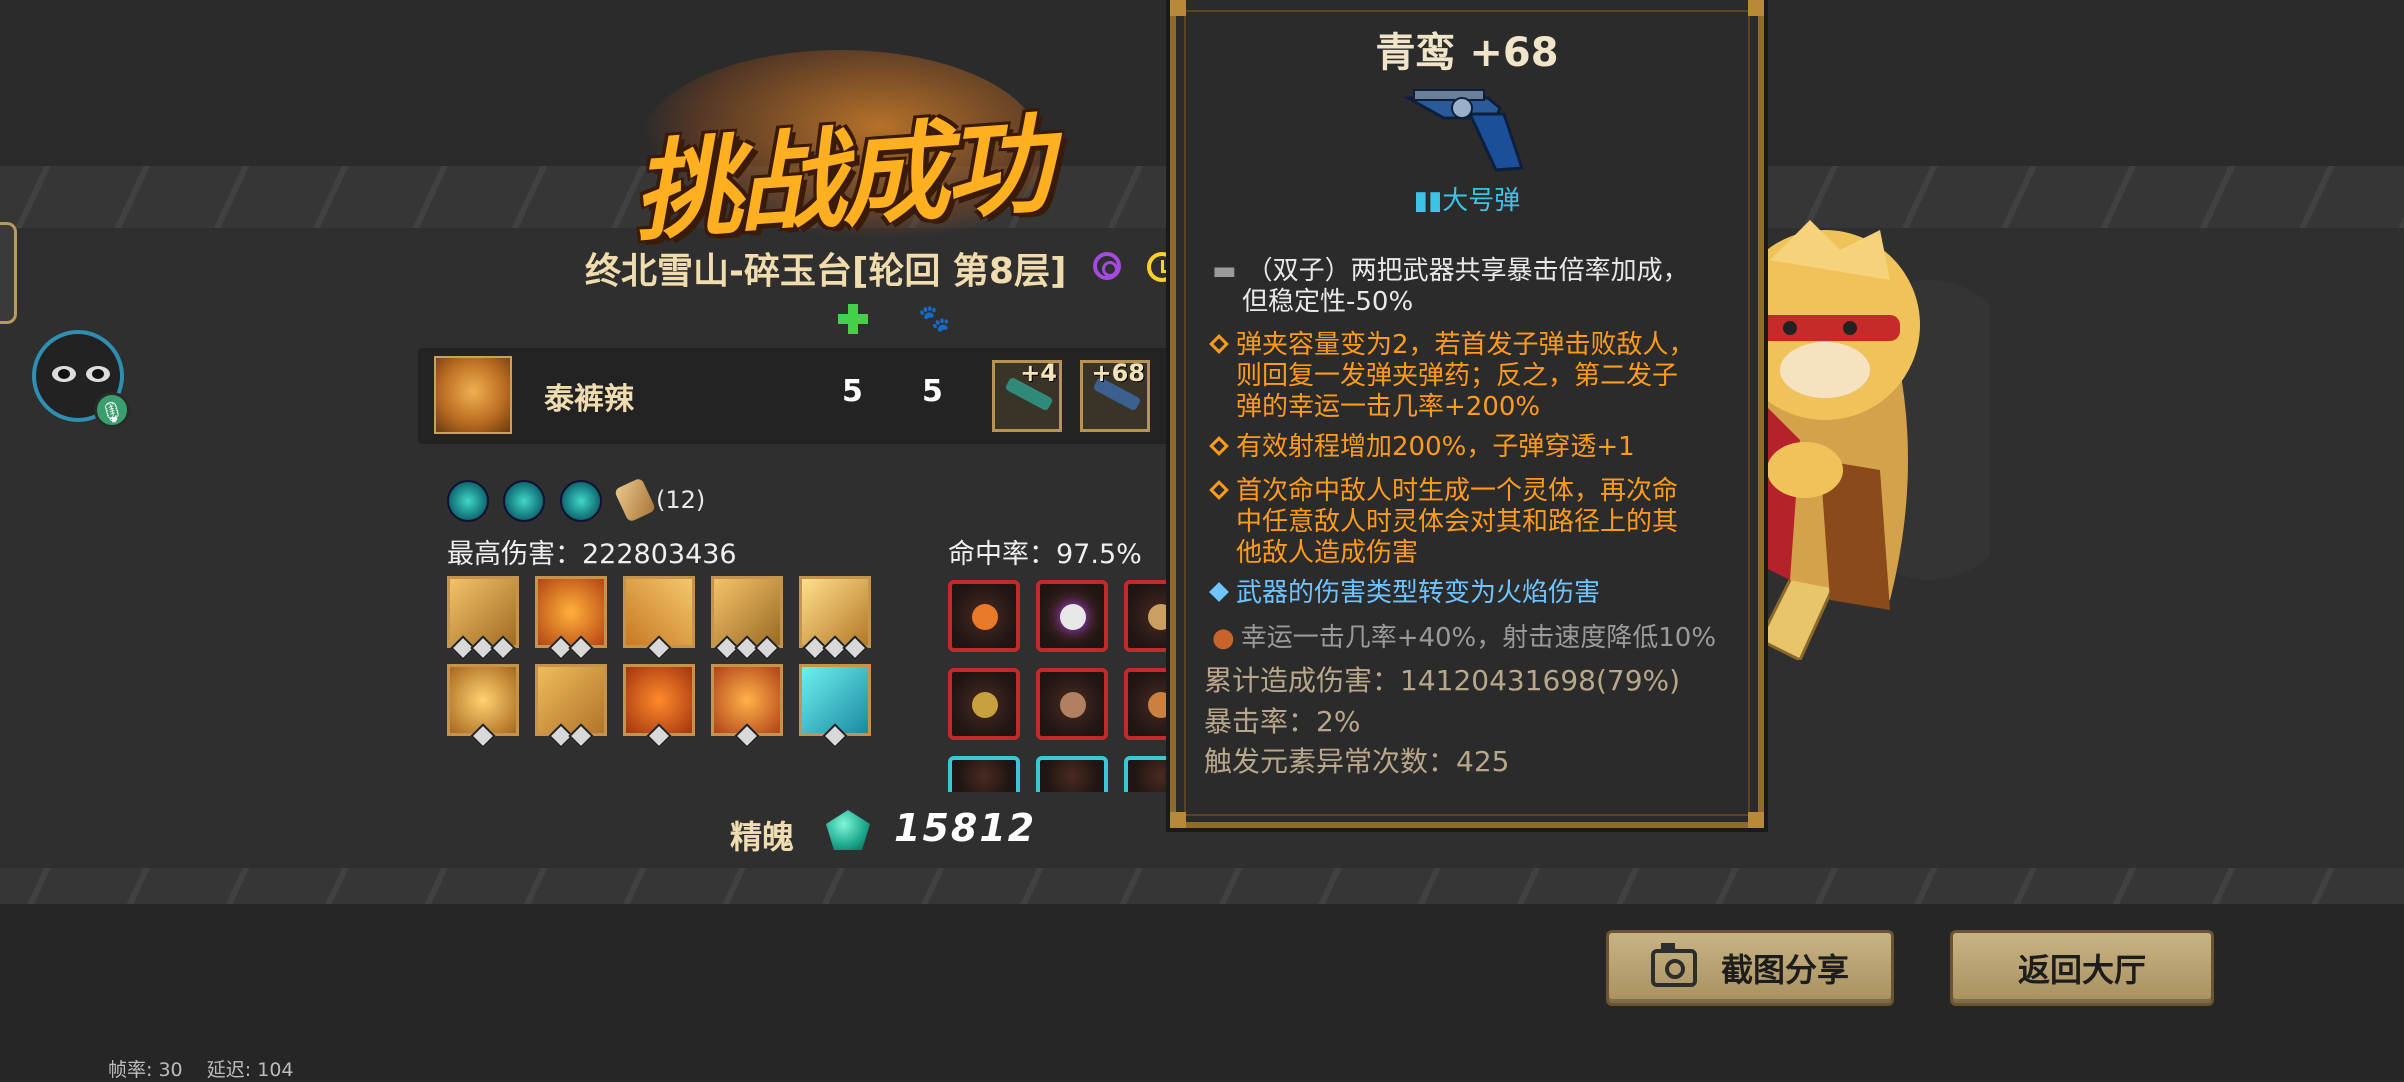 The image size is (2404, 1082). Describe the element at coordinates (1223, 638) in the screenshot. I see `luck-icon: ●` at that location.